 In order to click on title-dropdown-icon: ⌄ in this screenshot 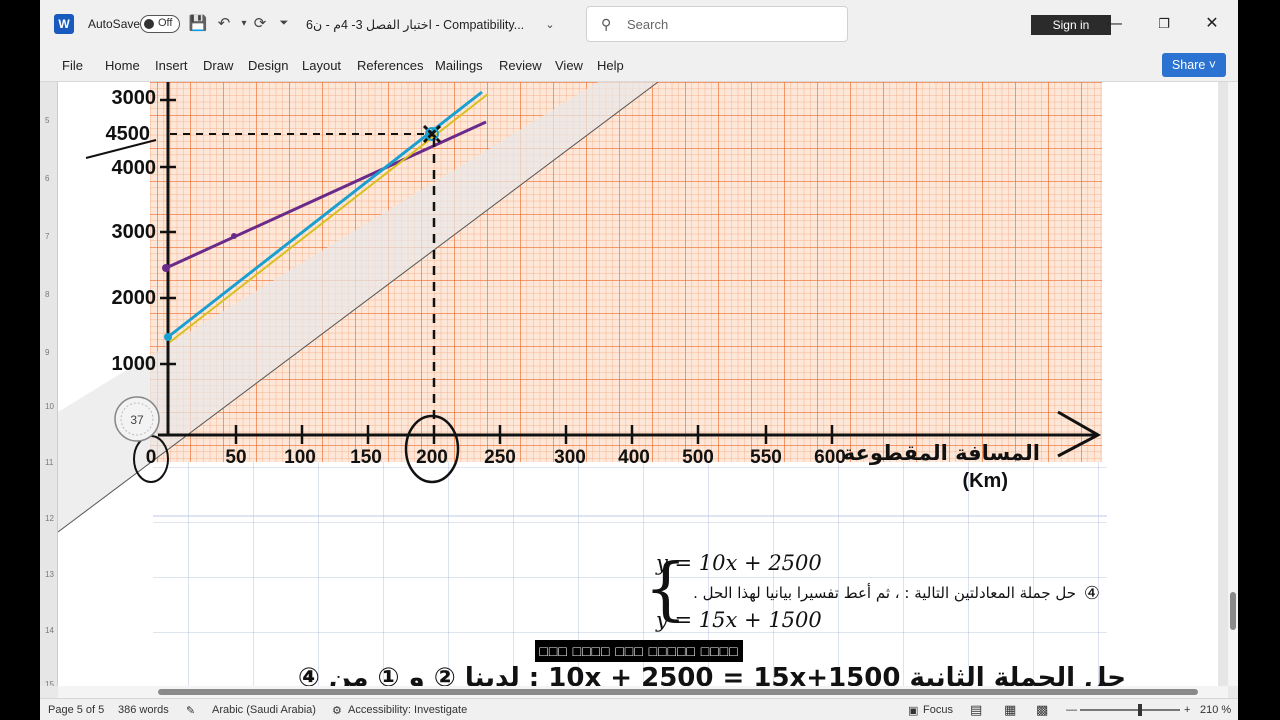, I will do `click(550, 24)`.